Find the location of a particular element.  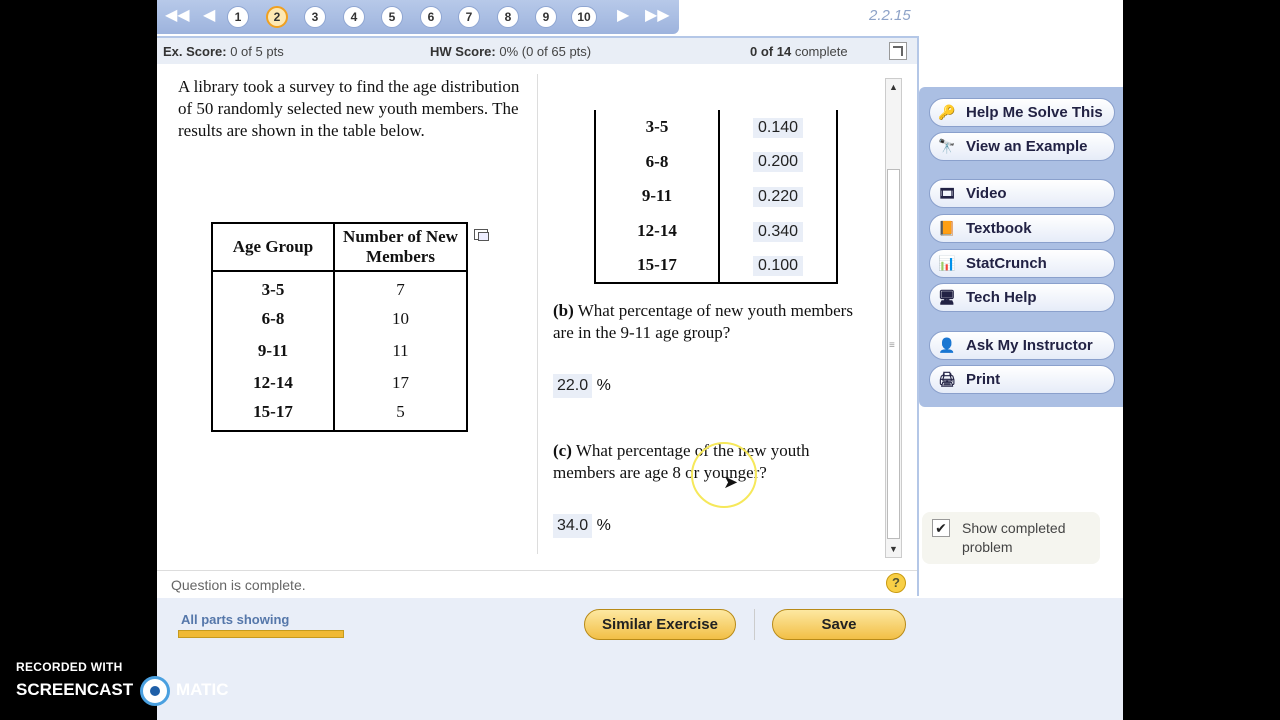

status-text: Question is complete. is located at coordinates (238, 585).